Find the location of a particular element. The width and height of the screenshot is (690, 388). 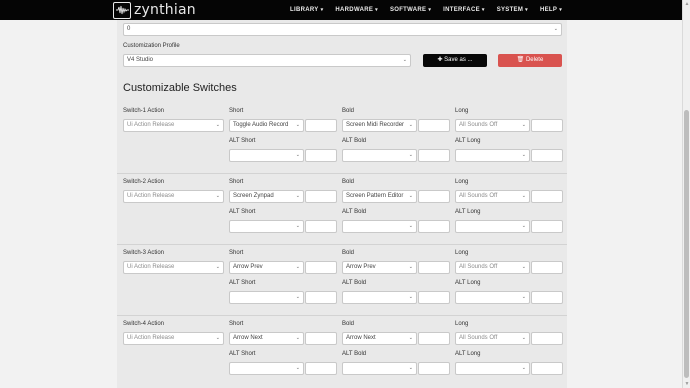

switch-4-short-param-input is located at coordinates (321, 338).